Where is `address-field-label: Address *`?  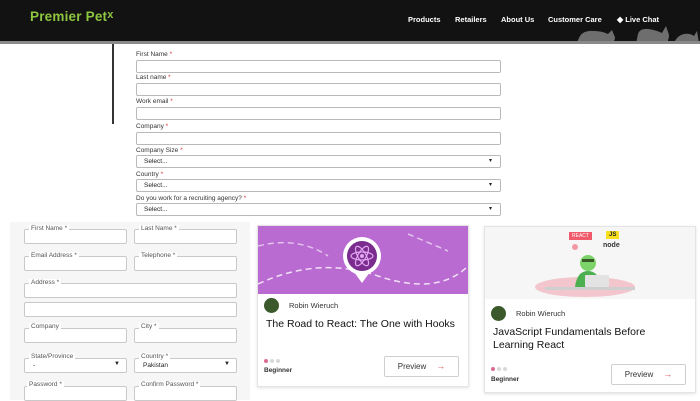 address-field-label: Address * is located at coordinates (45, 282).